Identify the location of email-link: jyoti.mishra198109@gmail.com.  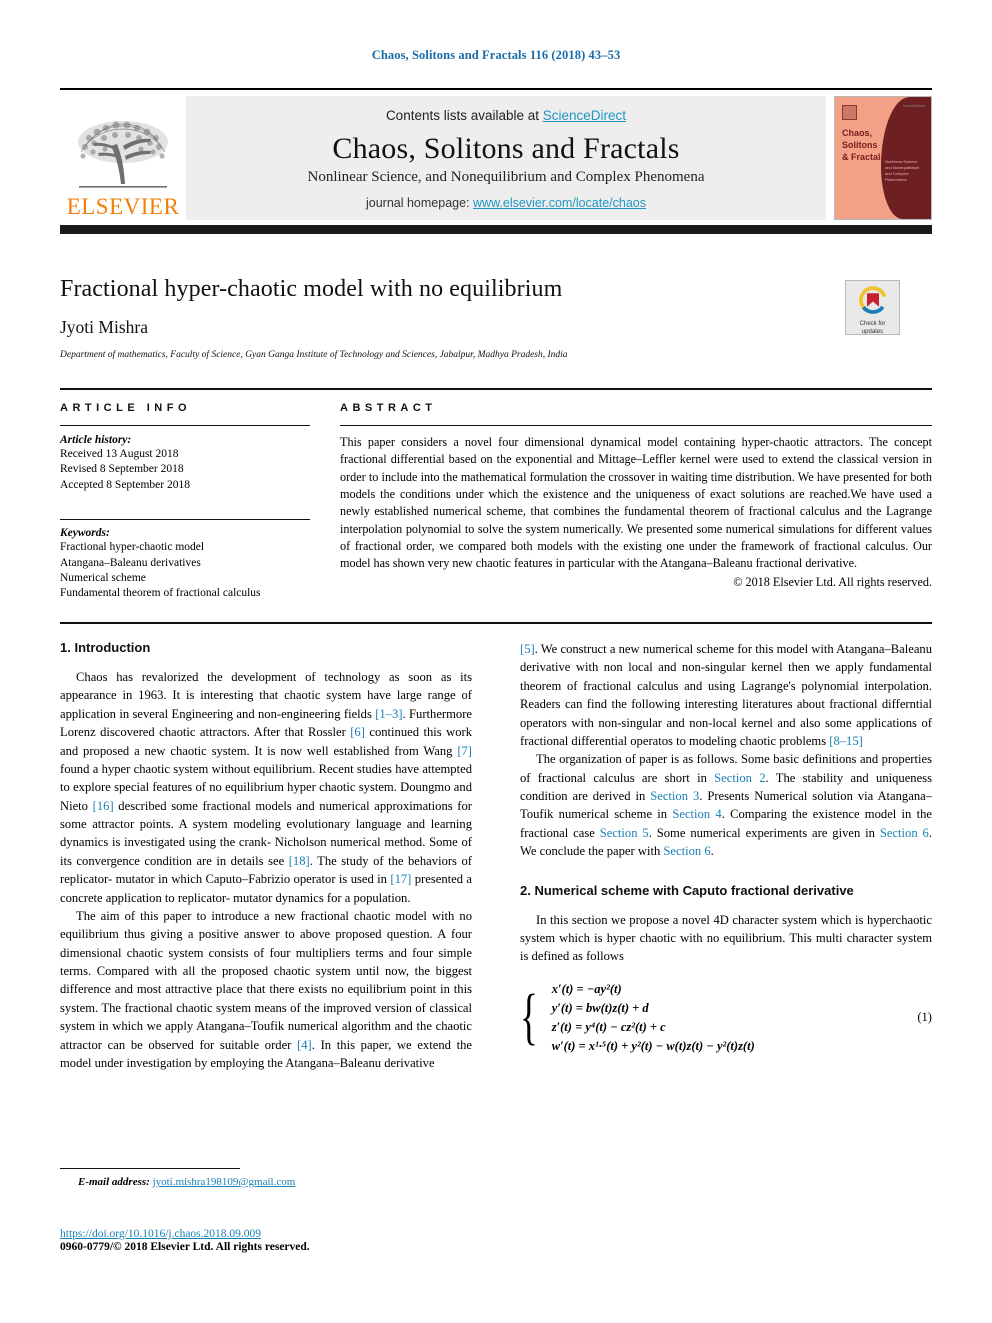
(224, 1182).